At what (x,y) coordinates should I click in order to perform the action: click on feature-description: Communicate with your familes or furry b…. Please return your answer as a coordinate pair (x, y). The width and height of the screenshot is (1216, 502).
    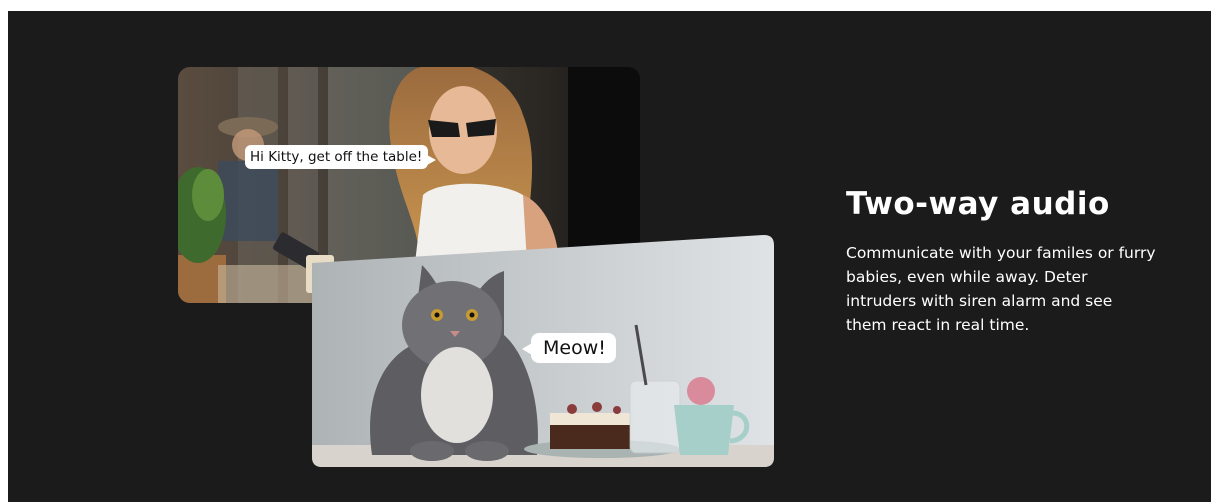
    Looking at the image, I should click on (1001, 289).